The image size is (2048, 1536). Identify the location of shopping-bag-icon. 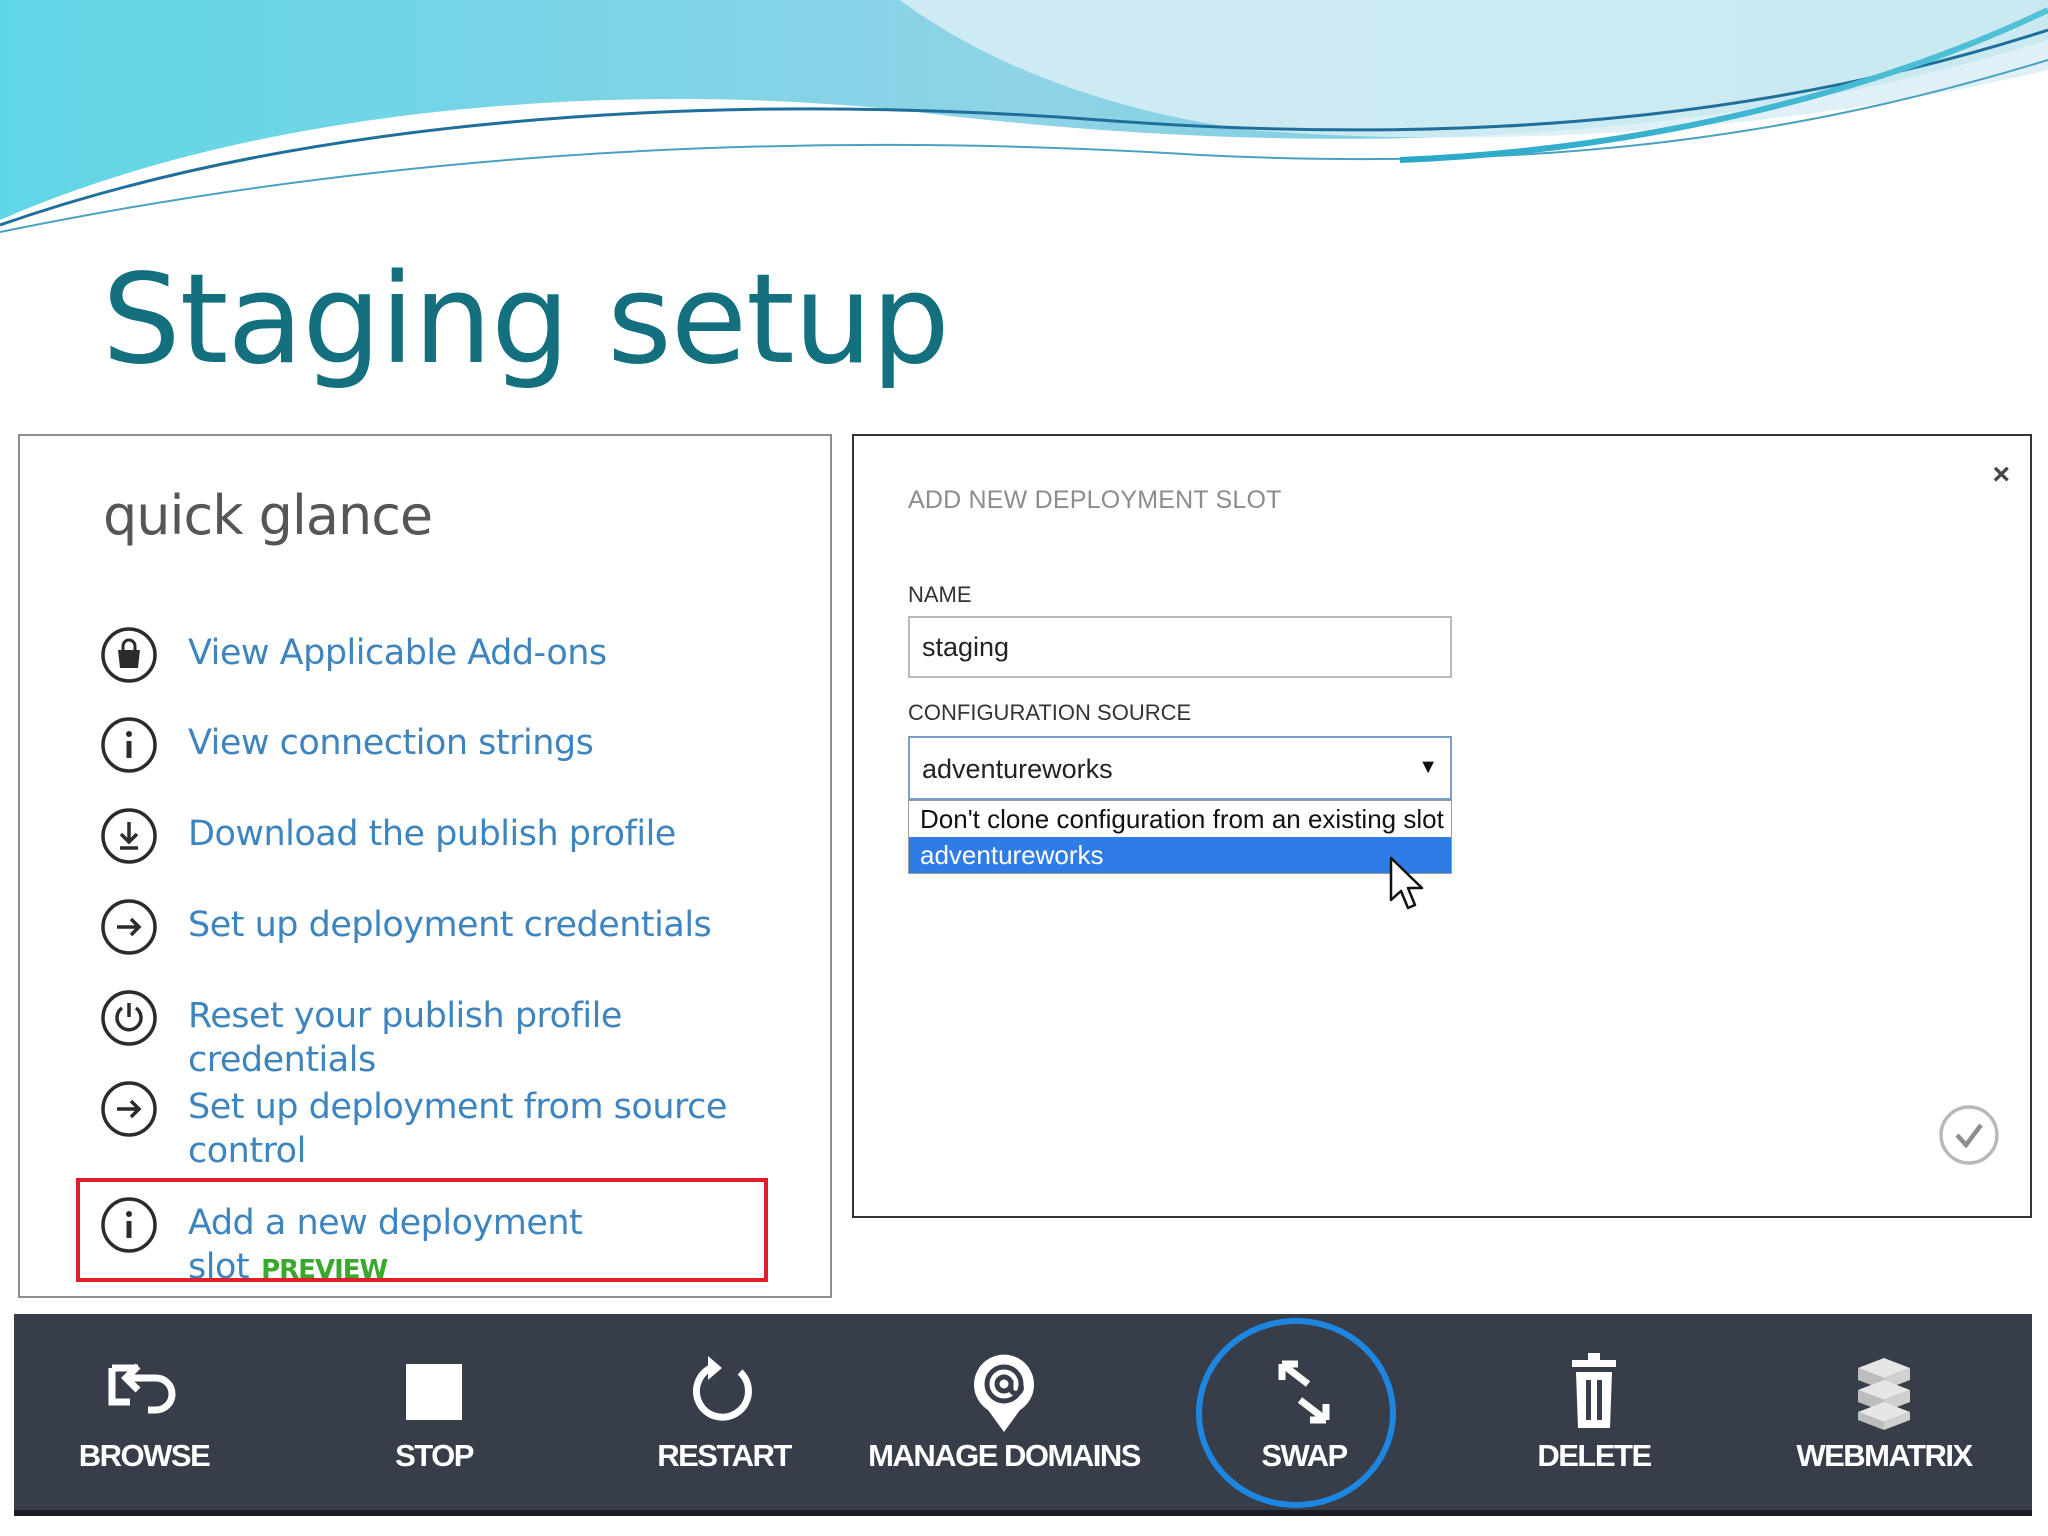
(129, 655).